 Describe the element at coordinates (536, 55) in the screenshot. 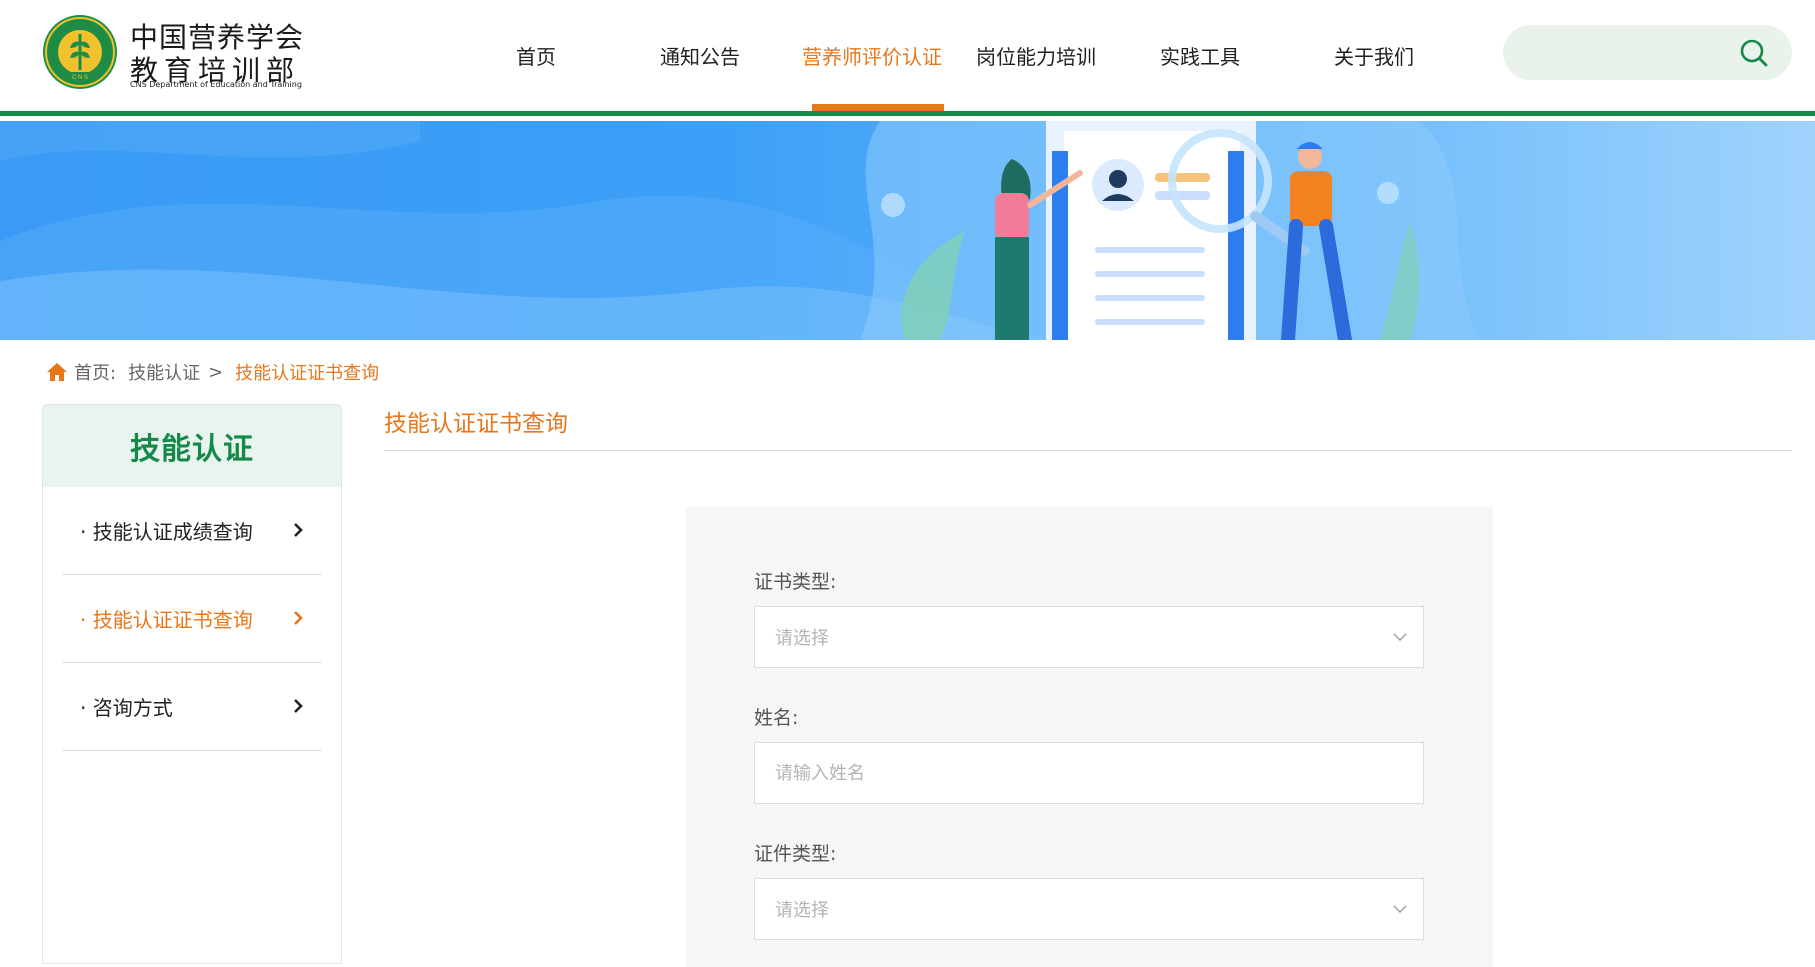

I see `nav-item-home: 首页` at that location.